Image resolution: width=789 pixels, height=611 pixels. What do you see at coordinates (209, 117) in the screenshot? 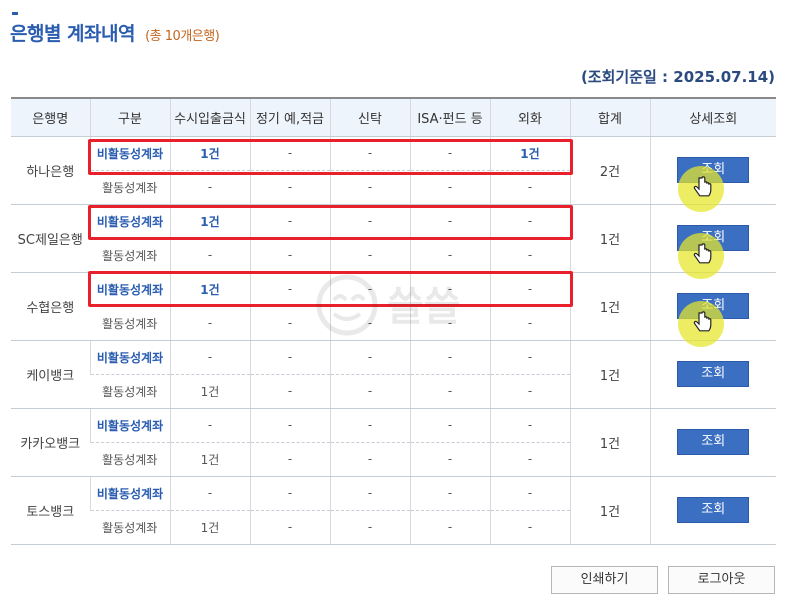
I see `header-demand-deposit: 수시입출금식` at bounding box center [209, 117].